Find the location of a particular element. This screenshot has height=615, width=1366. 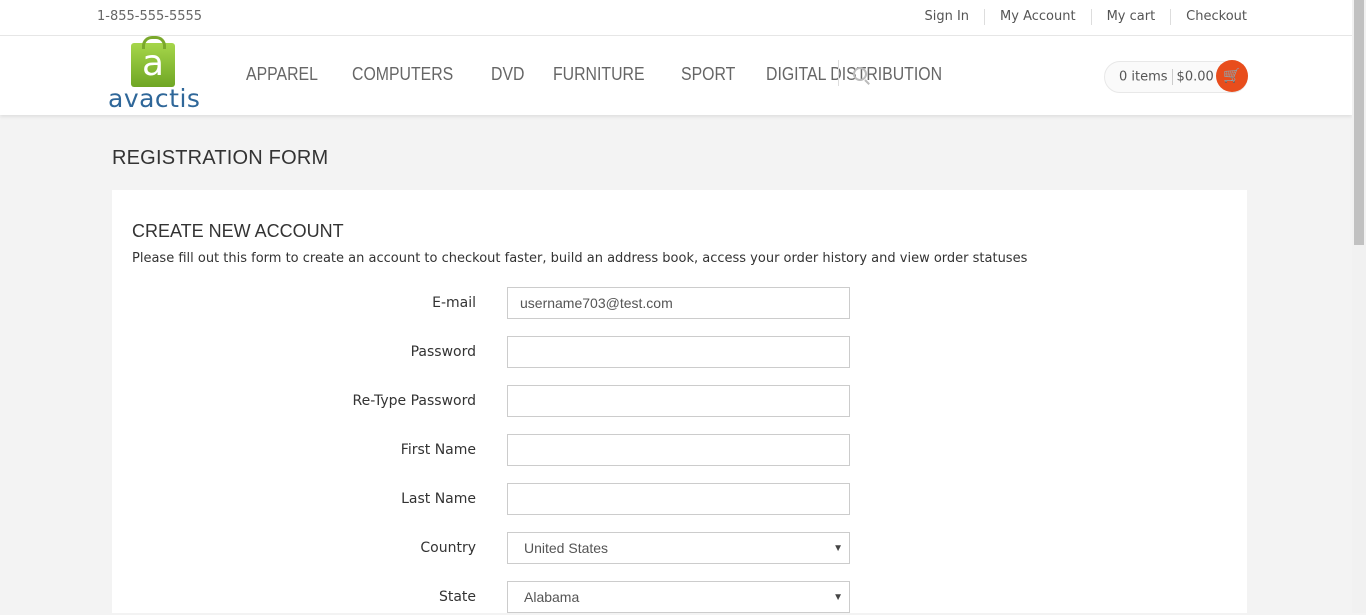

shopping-bag-icon: a is located at coordinates (153, 61).